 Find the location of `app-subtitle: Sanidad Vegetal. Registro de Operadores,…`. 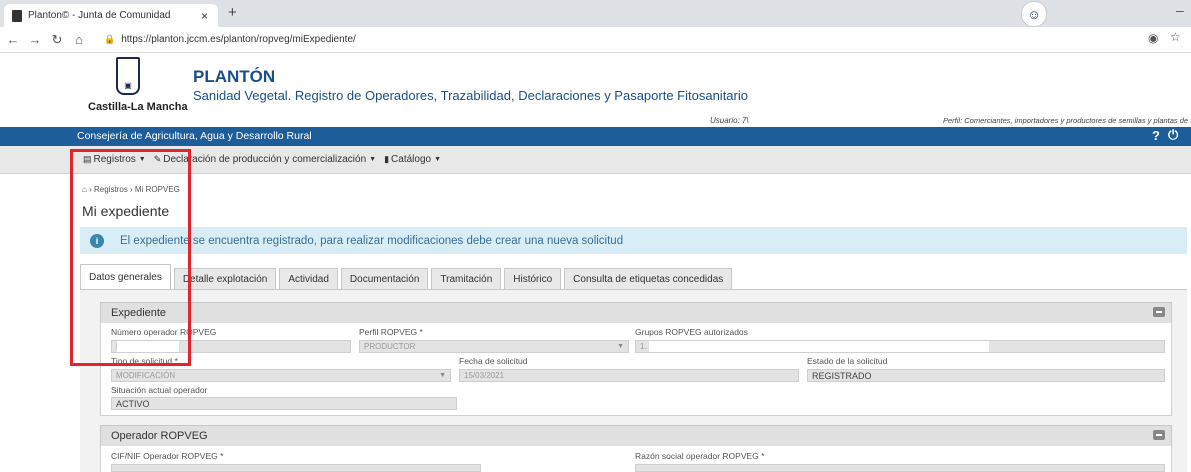

app-subtitle: Sanidad Vegetal. Registro de Operadores,… is located at coordinates (470, 95).